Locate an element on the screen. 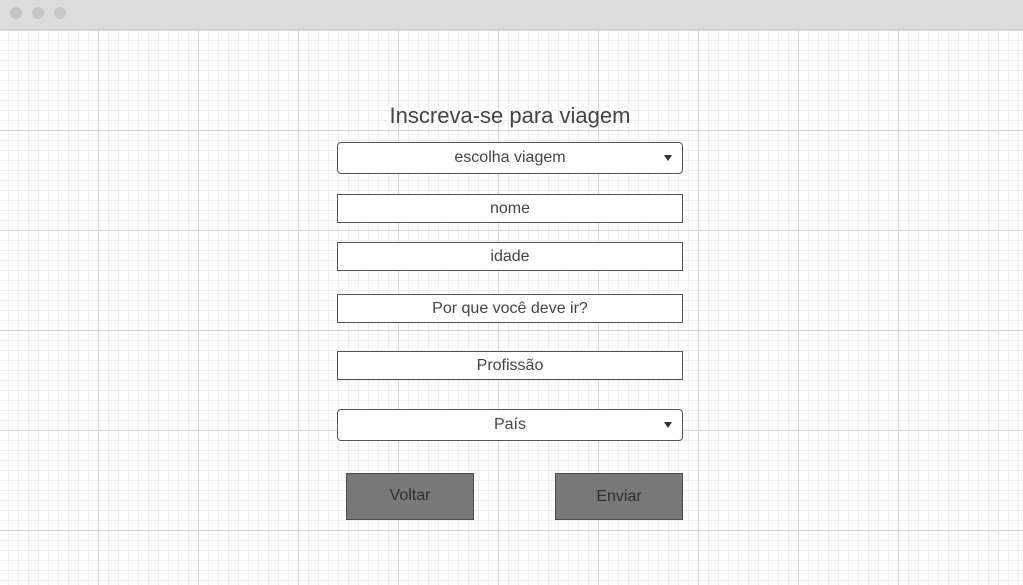 Image resolution: width=1023 pixels, height=585 pixels. age-field-value: idade is located at coordinates (510, 256).